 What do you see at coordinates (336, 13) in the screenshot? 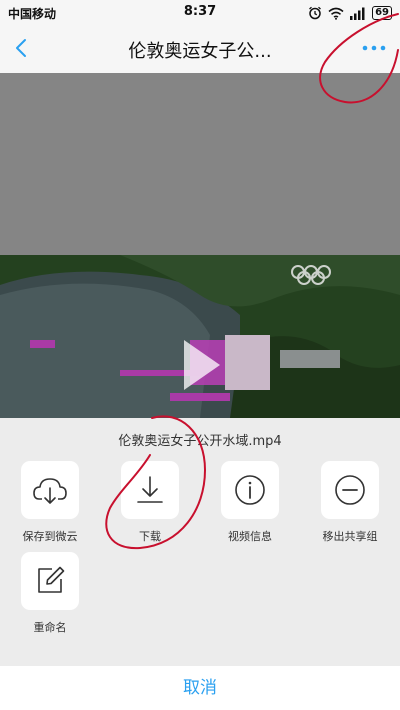
I see `wifi-icon` at bounding box center [336, 13].